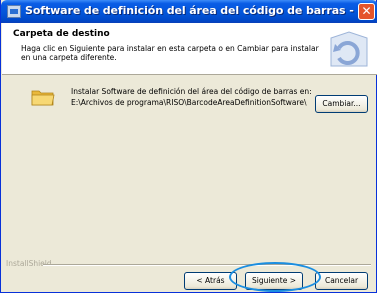 This screenshot has width=377, height=293. Describe the element at coordinates (341, 281) in the screenshot. I see `cancel-button: Cancelar` at that location.